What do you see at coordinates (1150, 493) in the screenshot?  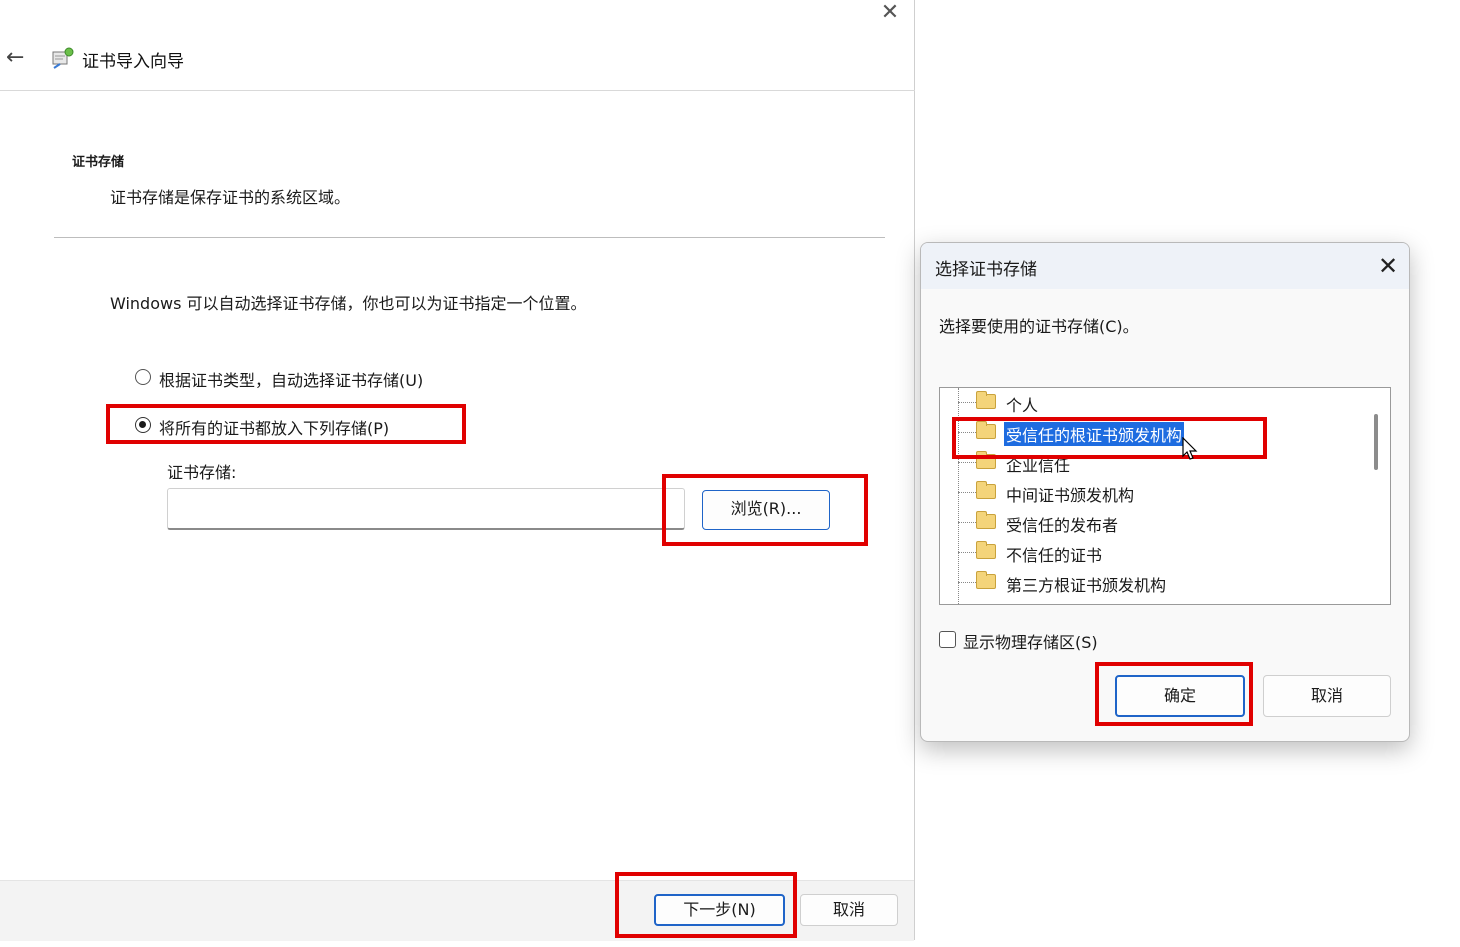 I see `tree-item: 中间证书颁发机构` at bounding box center [1150, 493].